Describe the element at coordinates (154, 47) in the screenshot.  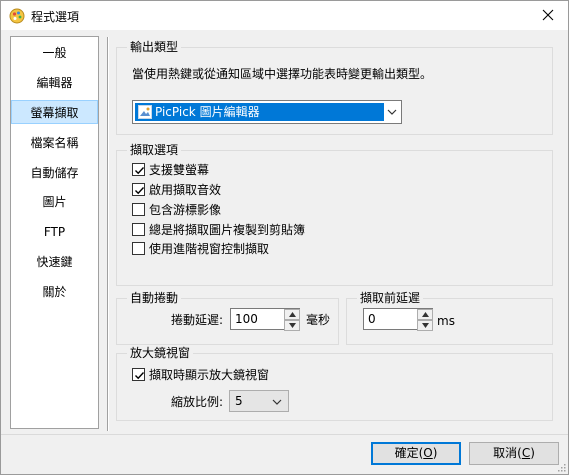
I see `output-type-legend: 輸出類型` at that location.